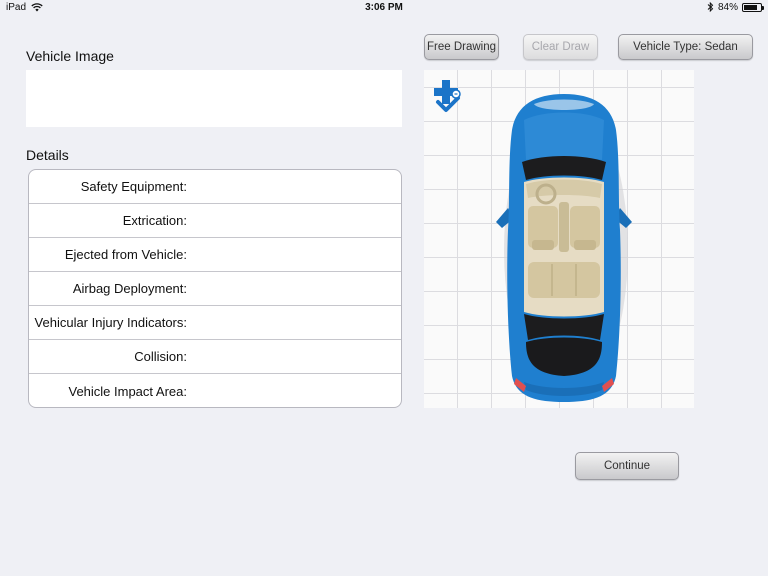 Image resolution: width=768 pixels, height=576 pixels. Describe the element at coordinates (47, 155) in the screenshot. I see `details-title: Details` at that location.